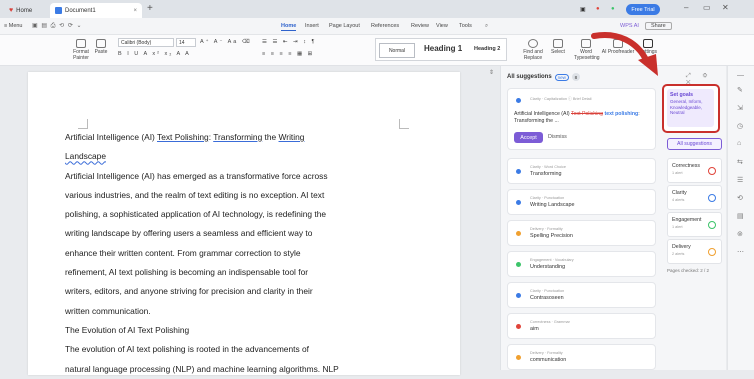 The image size is (754, 379). What do you see at coordinates (686, 7) in the screenshot?
I see `minimize-icon: –` at bounding box center [686, 7].